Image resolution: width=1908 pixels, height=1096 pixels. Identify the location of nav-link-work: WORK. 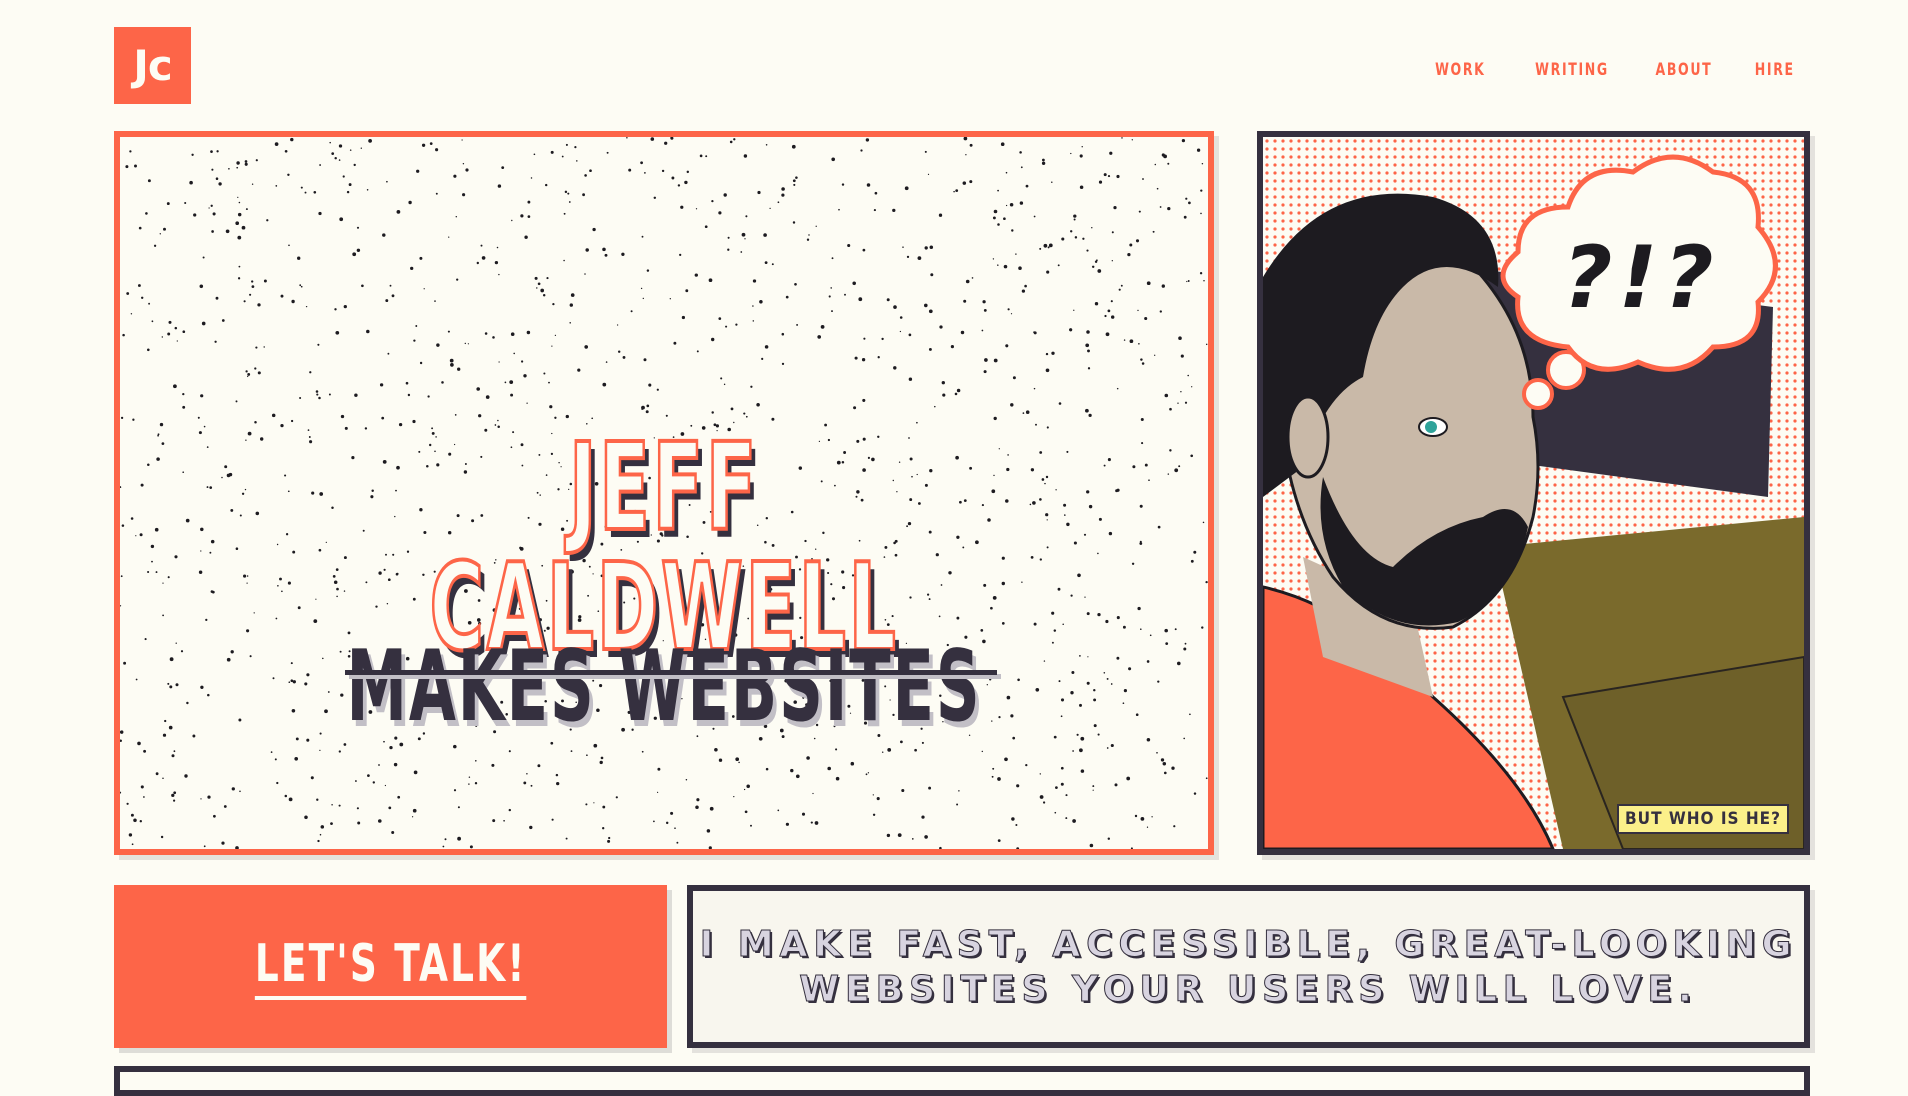
(1460, 70).